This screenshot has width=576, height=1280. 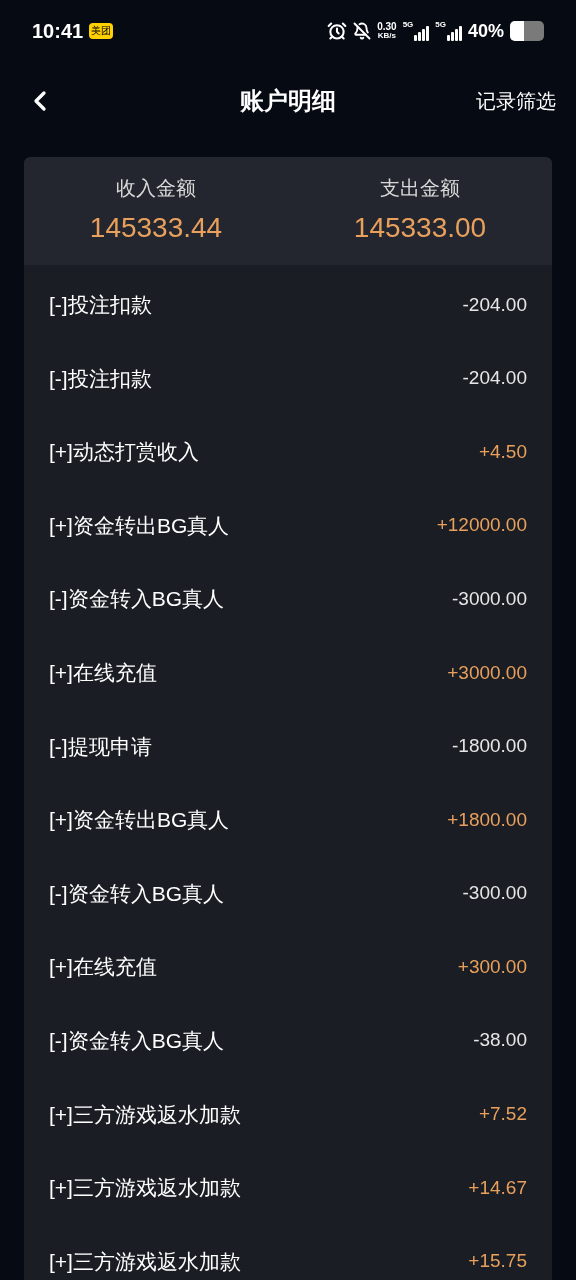 I want to click on app-badge-icon: 美团, so click(x=101, y=31).